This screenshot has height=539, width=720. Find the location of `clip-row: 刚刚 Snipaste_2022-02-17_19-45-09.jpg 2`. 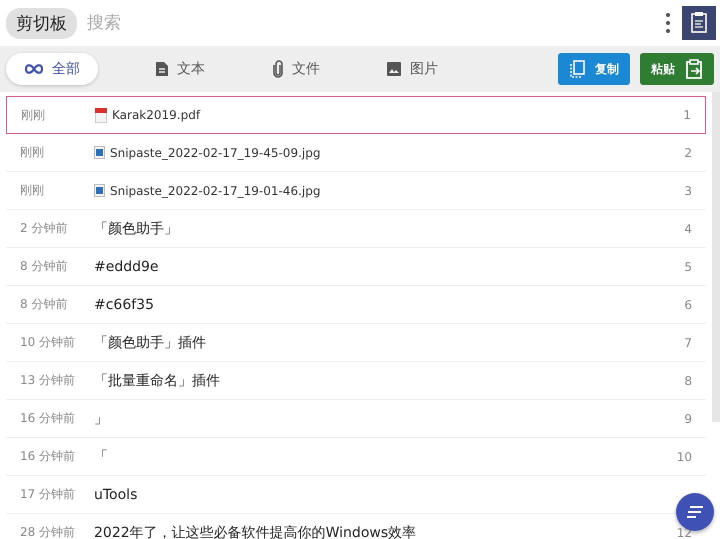

clip-row: 刚刚 Snipaste_2022-02-17_19-45-09.jpg 2 is located at coordinates (356, 153).